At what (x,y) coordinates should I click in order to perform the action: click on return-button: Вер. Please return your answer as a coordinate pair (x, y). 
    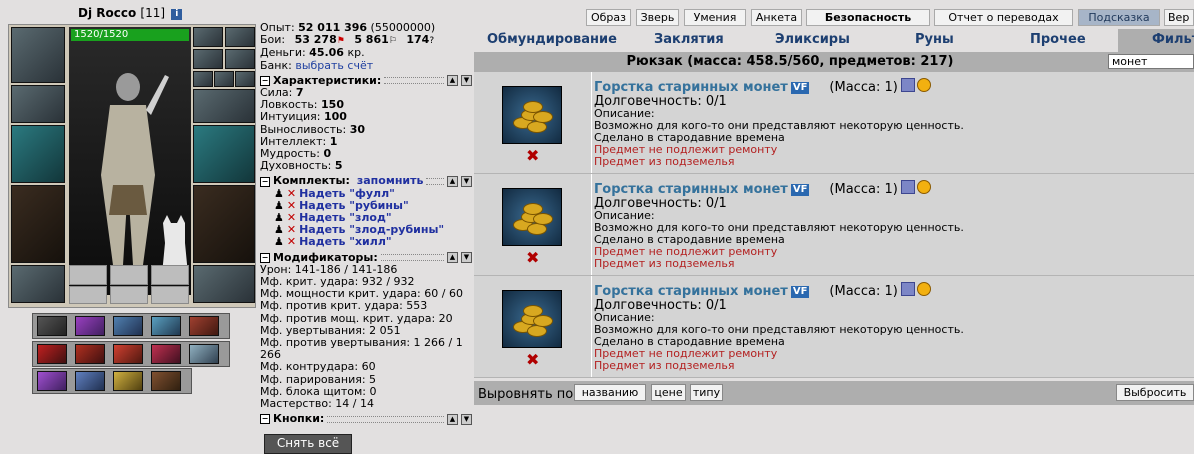
    Looking at the image, I should click on (1179, 17).